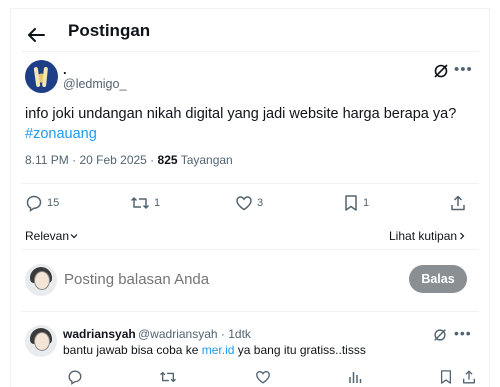  I want to click on repost-count: 1, so click(157, 203).